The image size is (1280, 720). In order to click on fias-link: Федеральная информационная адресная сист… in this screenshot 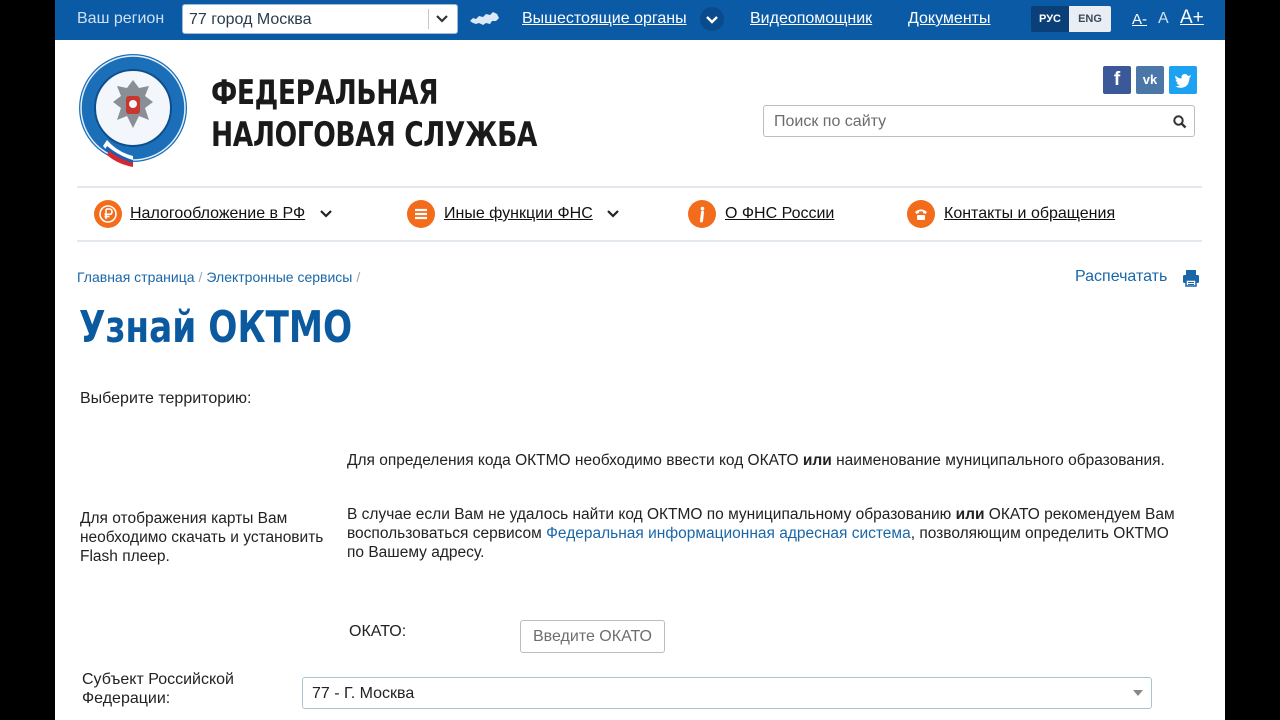, I will do `click(728, 533)`.